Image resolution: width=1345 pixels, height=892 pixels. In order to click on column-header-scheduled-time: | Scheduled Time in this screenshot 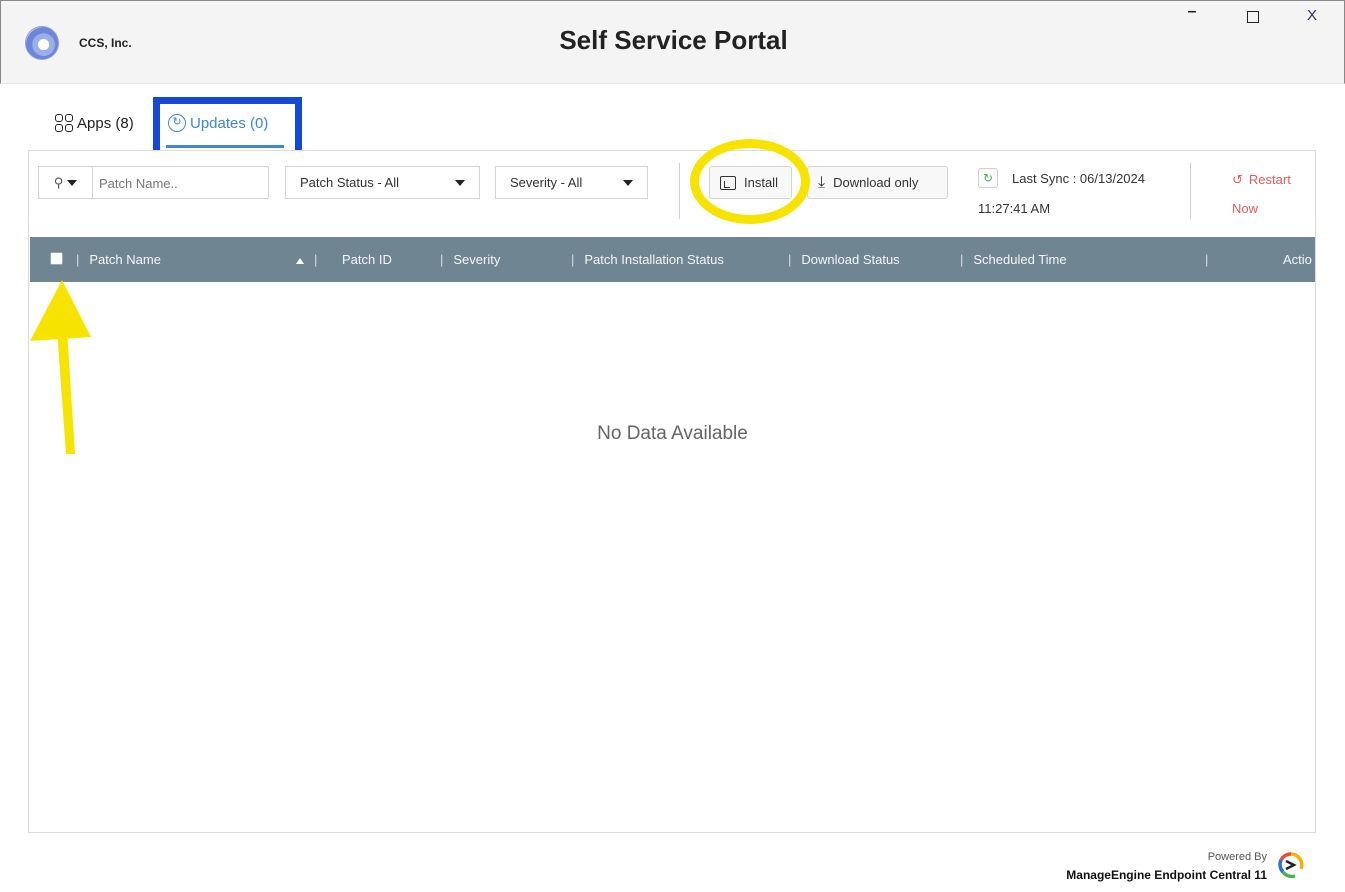, I will do `click(1013, 259)`.